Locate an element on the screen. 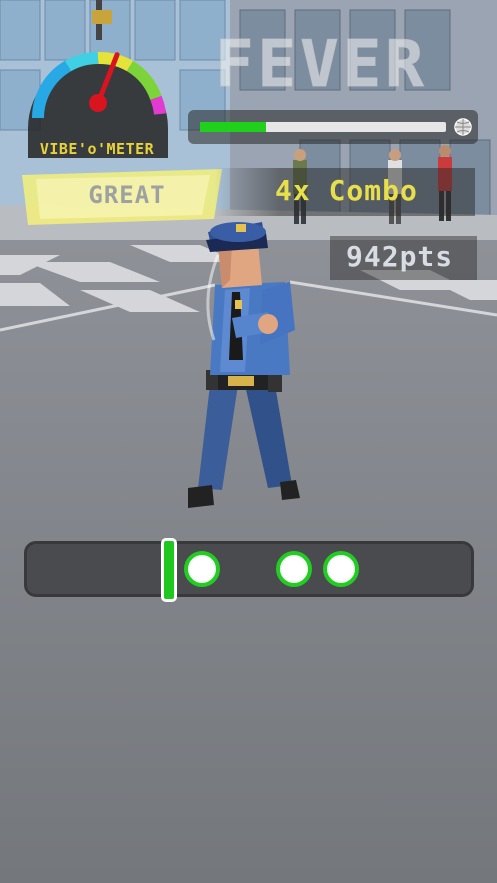 The height and width of the screenshot is (883, 497). combo-label: 4x Combo is located at coordinates (346, 190).